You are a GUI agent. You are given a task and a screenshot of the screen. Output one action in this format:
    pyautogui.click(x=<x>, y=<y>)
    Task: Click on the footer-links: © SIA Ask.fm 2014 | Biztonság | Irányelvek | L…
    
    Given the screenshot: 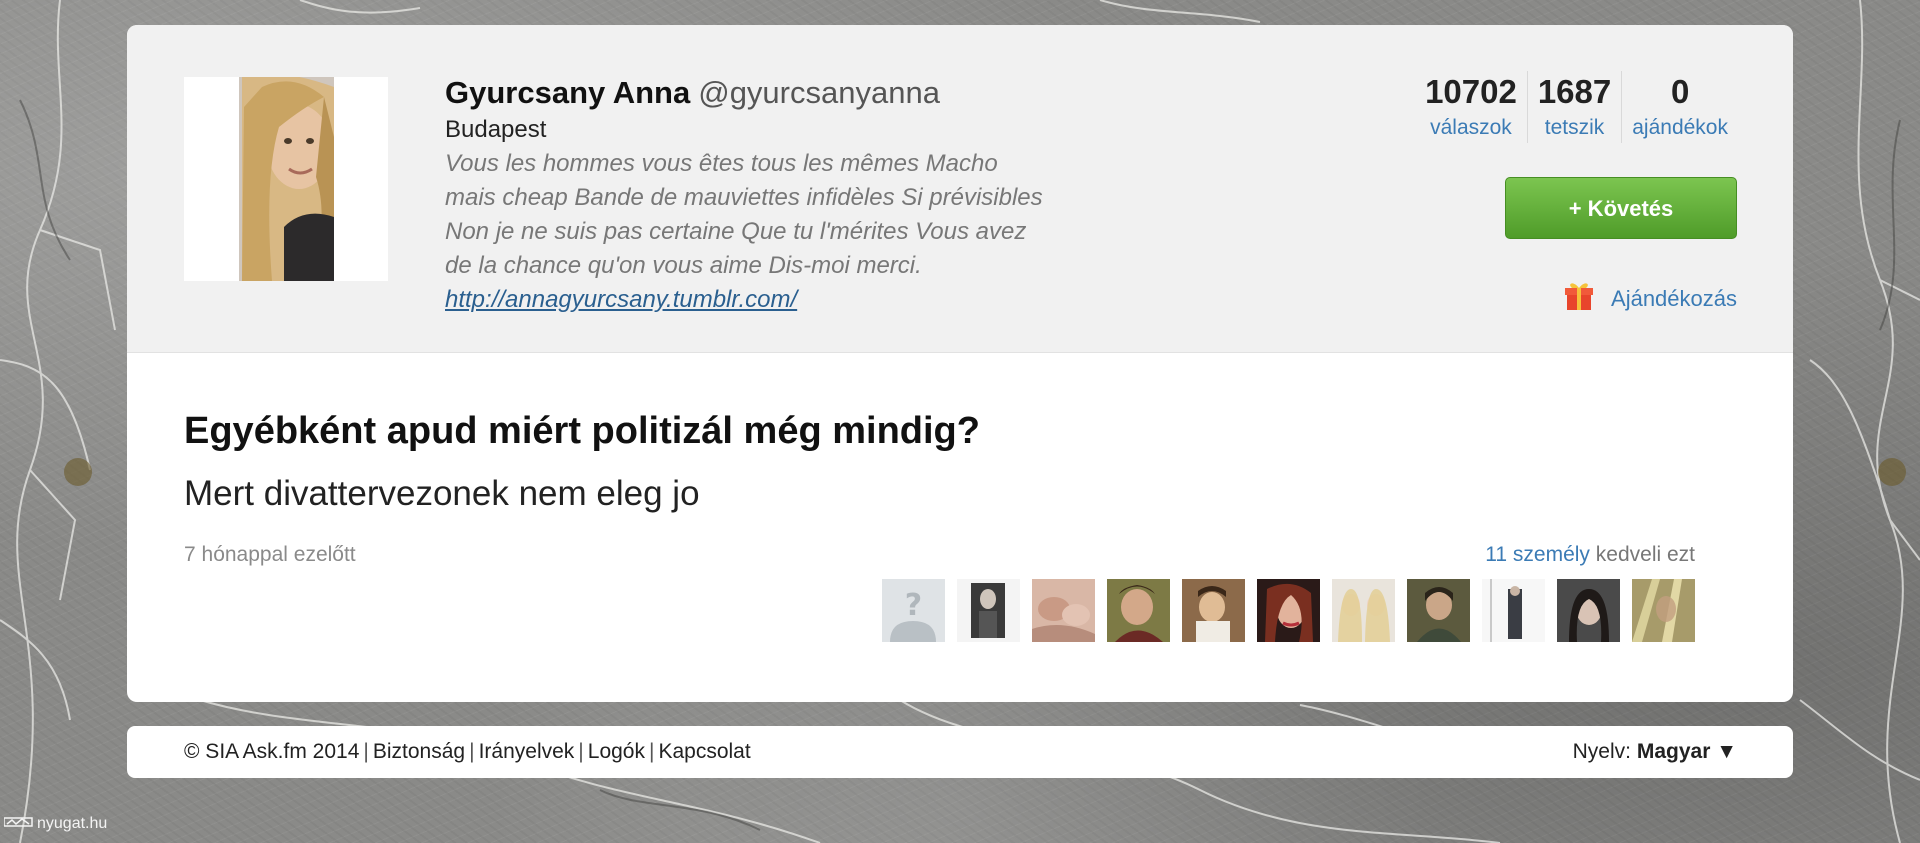 What is the action you would take?
    pyautogui.click(x=467, y=752)
    